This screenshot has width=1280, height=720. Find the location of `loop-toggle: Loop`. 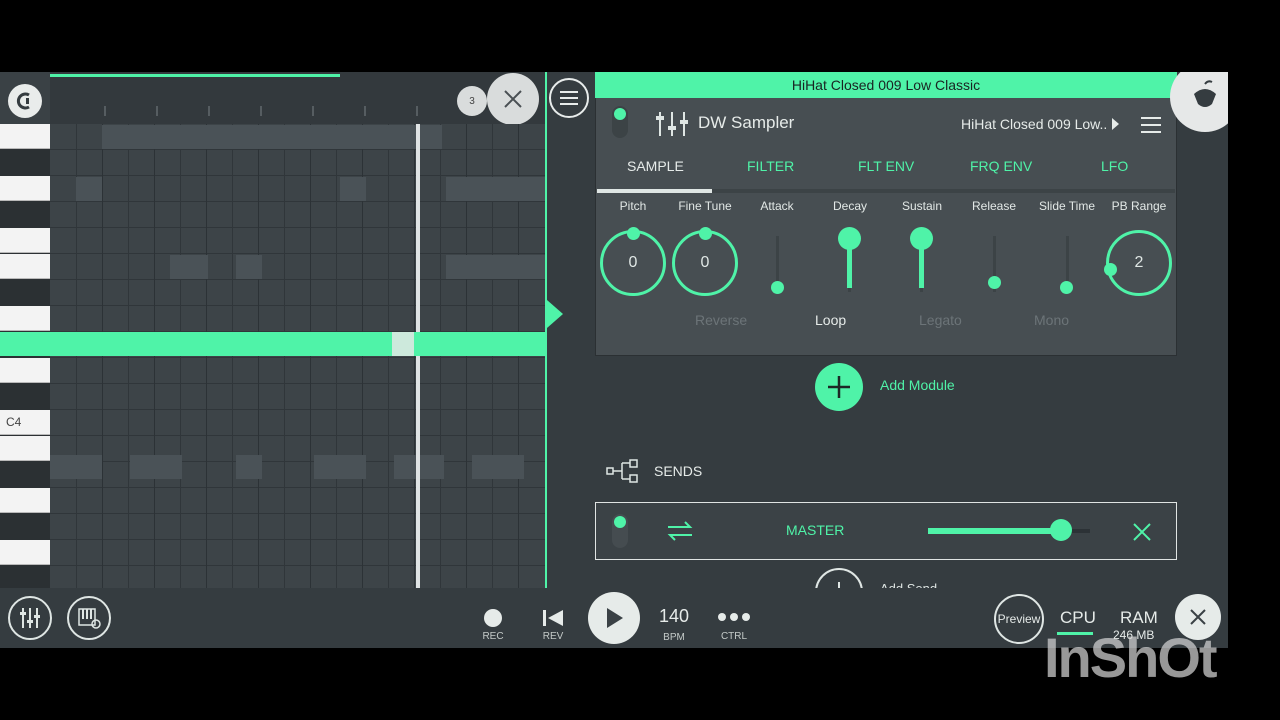

loop-toggle: Loop is located at coordinates (830, 320).